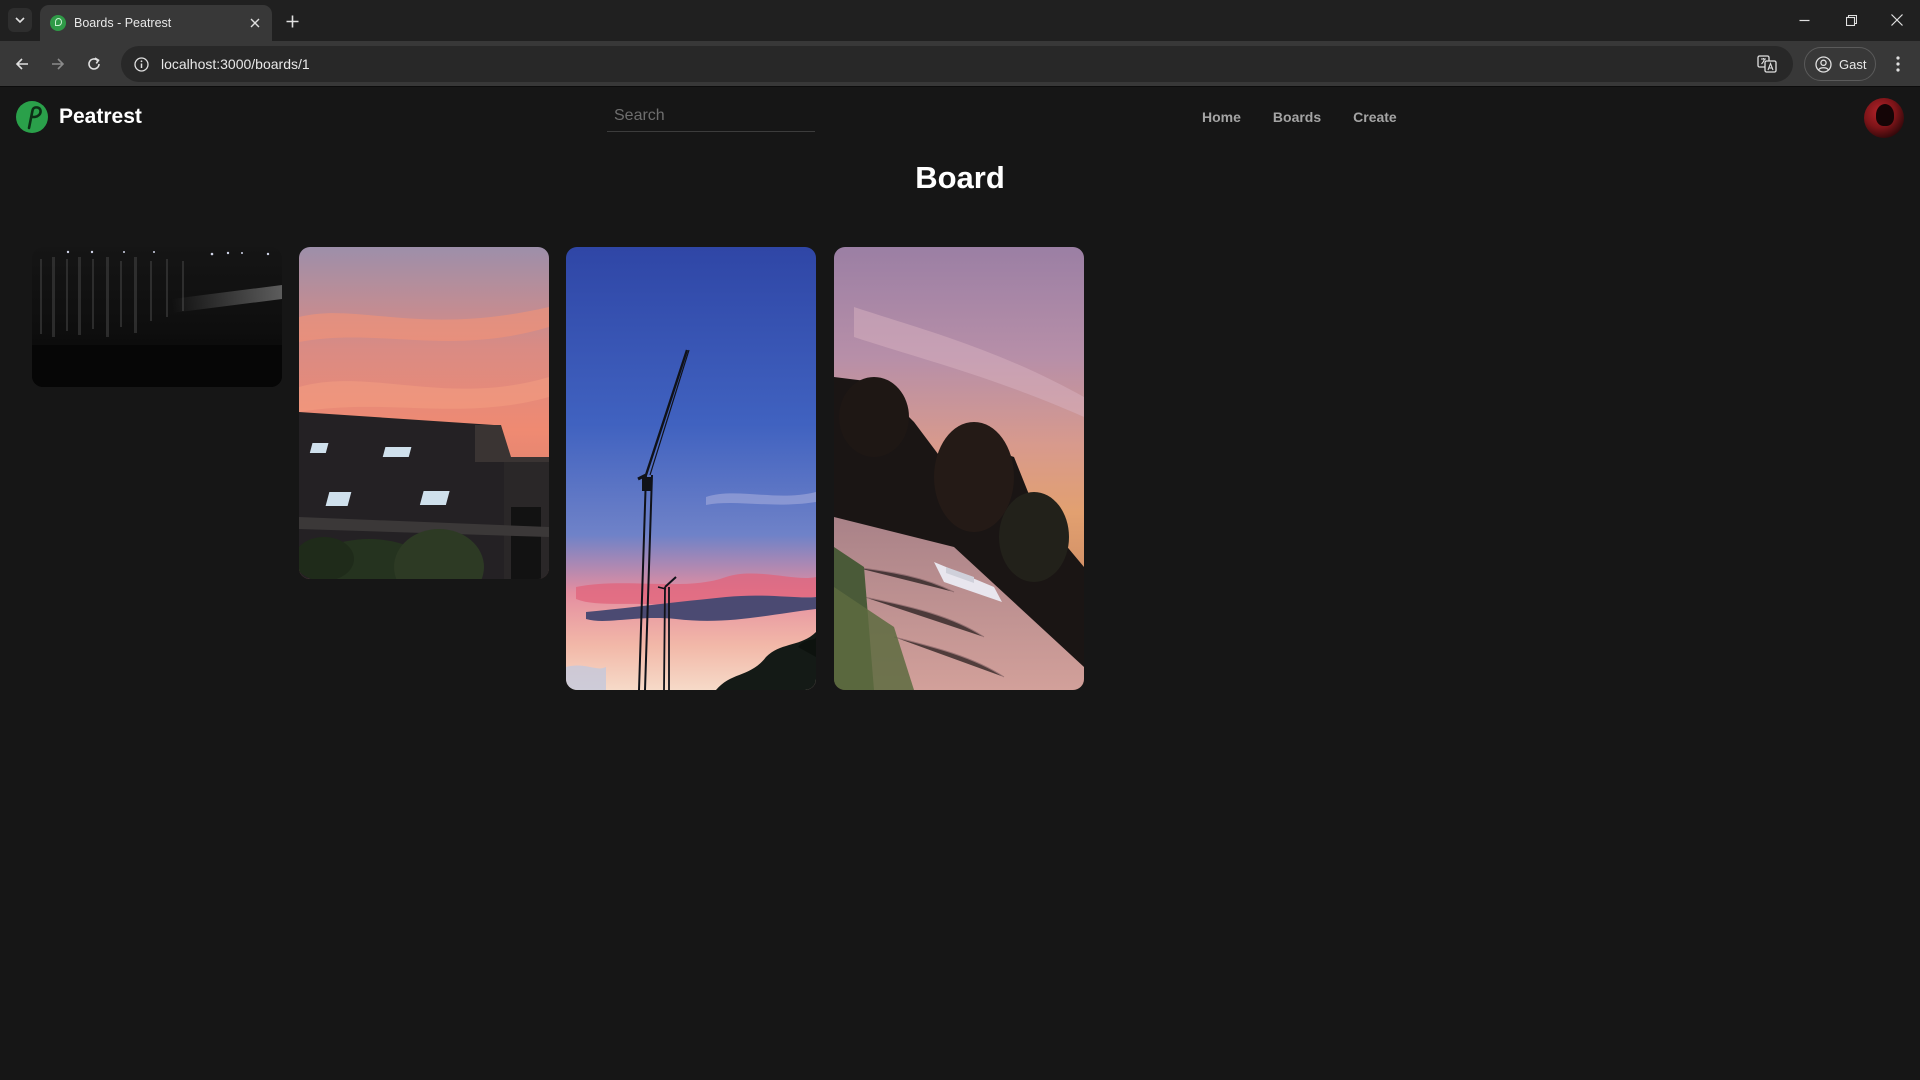 This screenshot has width=1920, height=1080. I want to click on brand-home-link: Peatrest, so click(79, 117).